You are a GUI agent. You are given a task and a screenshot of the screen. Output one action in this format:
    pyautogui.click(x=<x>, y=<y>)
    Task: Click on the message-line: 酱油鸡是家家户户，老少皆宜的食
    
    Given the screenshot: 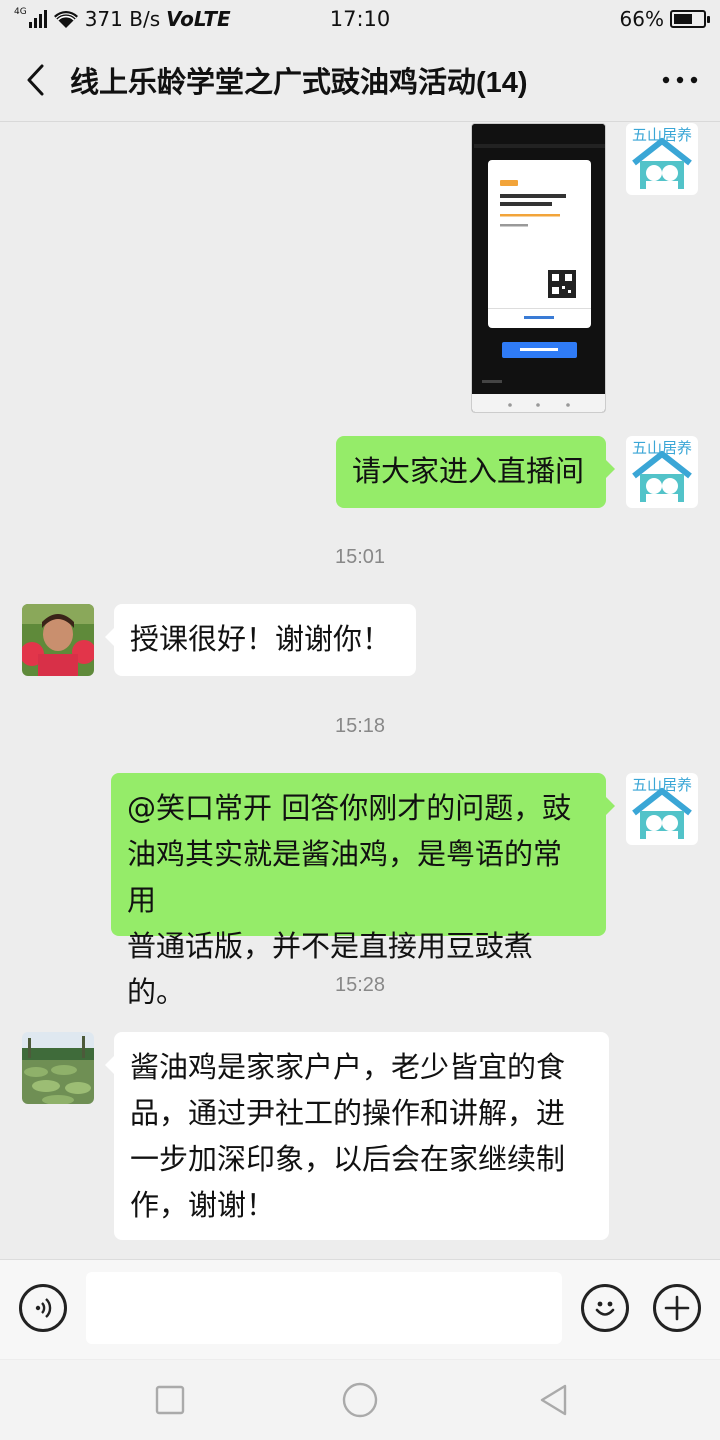 What is the action you would take?
    pyautogui.click(x=348, y=1067)
    